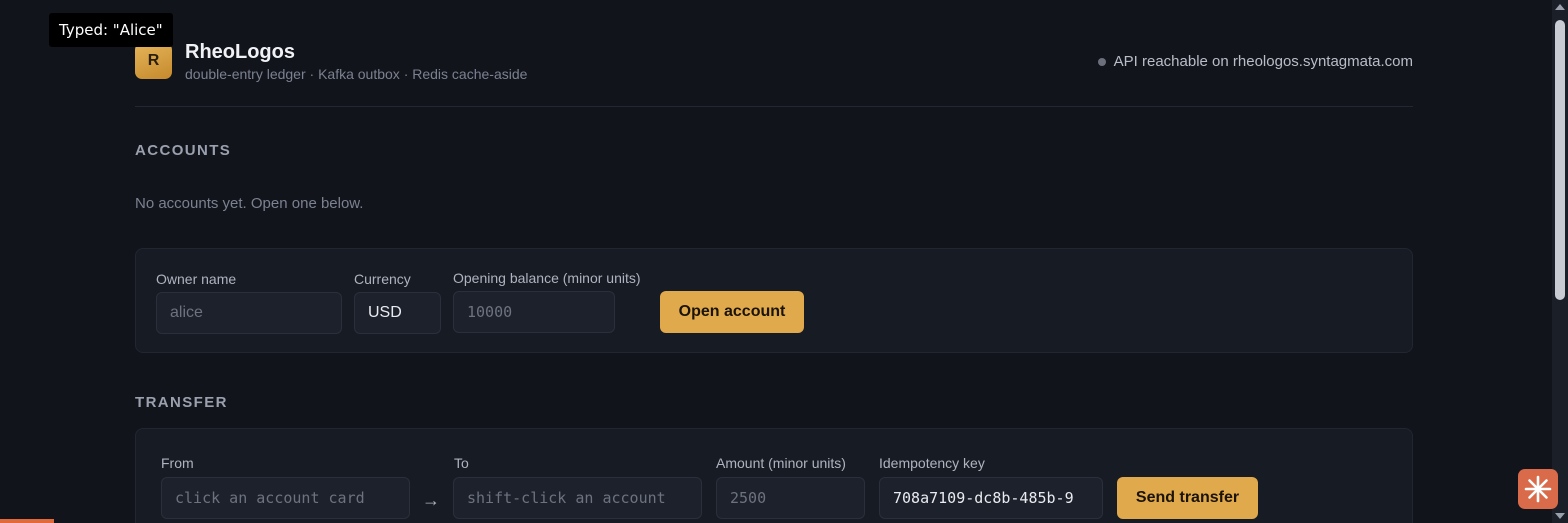 This screenshot has width=1568, height=523. What do you see at coordinates (111, 30) in the screenshot?
I see `typed-tooltip: Typed: "Alice"` at bounding box center [111, 30].